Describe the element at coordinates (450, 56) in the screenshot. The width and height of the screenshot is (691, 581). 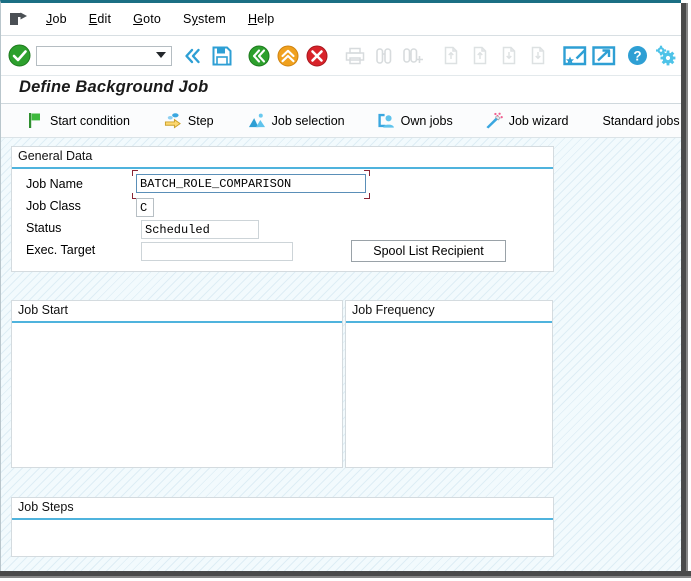
I see `first-page-button` at that location.